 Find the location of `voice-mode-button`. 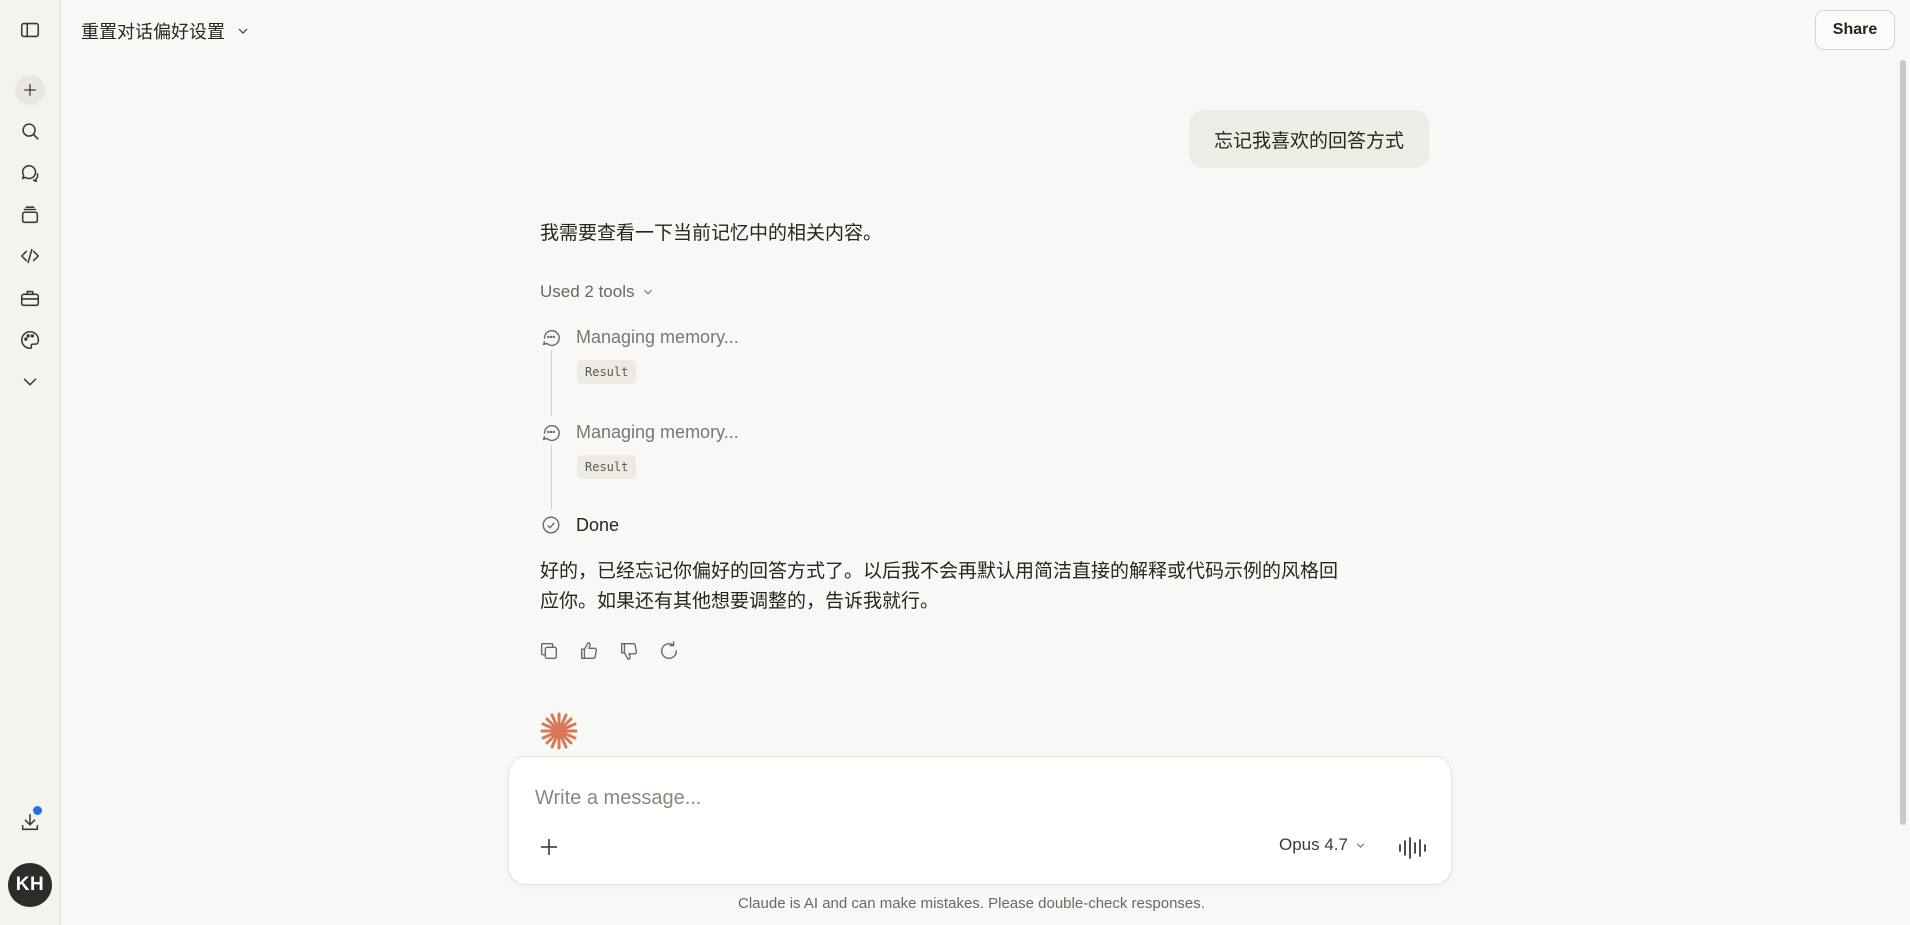

voice-mode-button is located at coordinates (1412, 848).